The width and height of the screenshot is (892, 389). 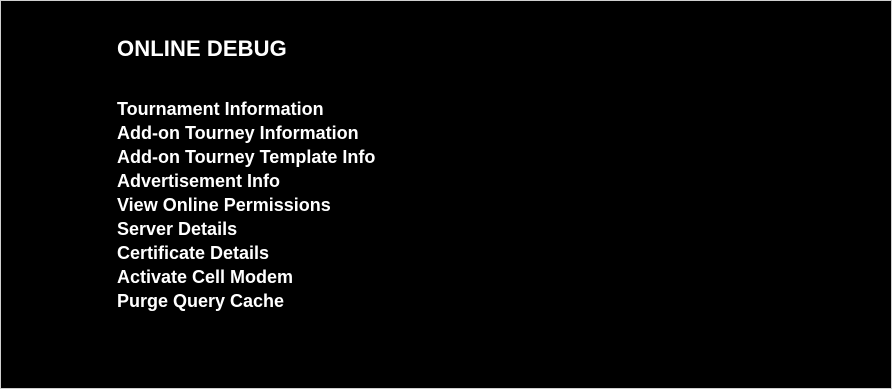 What do you see at coordinates (202, 48) in the screenshot?
I see `page-title: ONLINE DEBUG` at bounding box center [202, 48].